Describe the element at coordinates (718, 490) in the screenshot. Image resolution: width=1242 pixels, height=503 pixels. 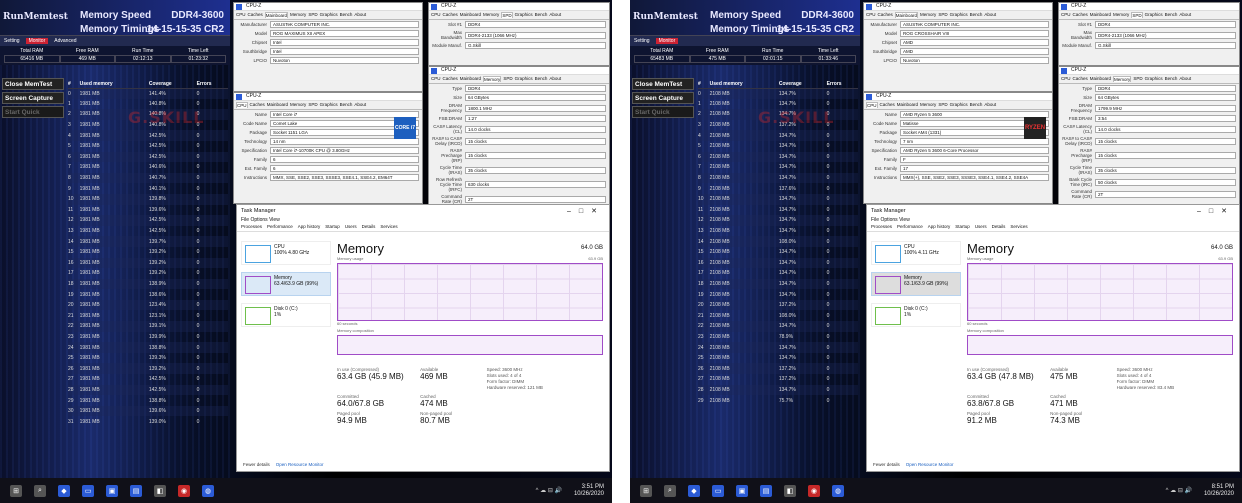
I see `explorer-icon: ▭` at that location.